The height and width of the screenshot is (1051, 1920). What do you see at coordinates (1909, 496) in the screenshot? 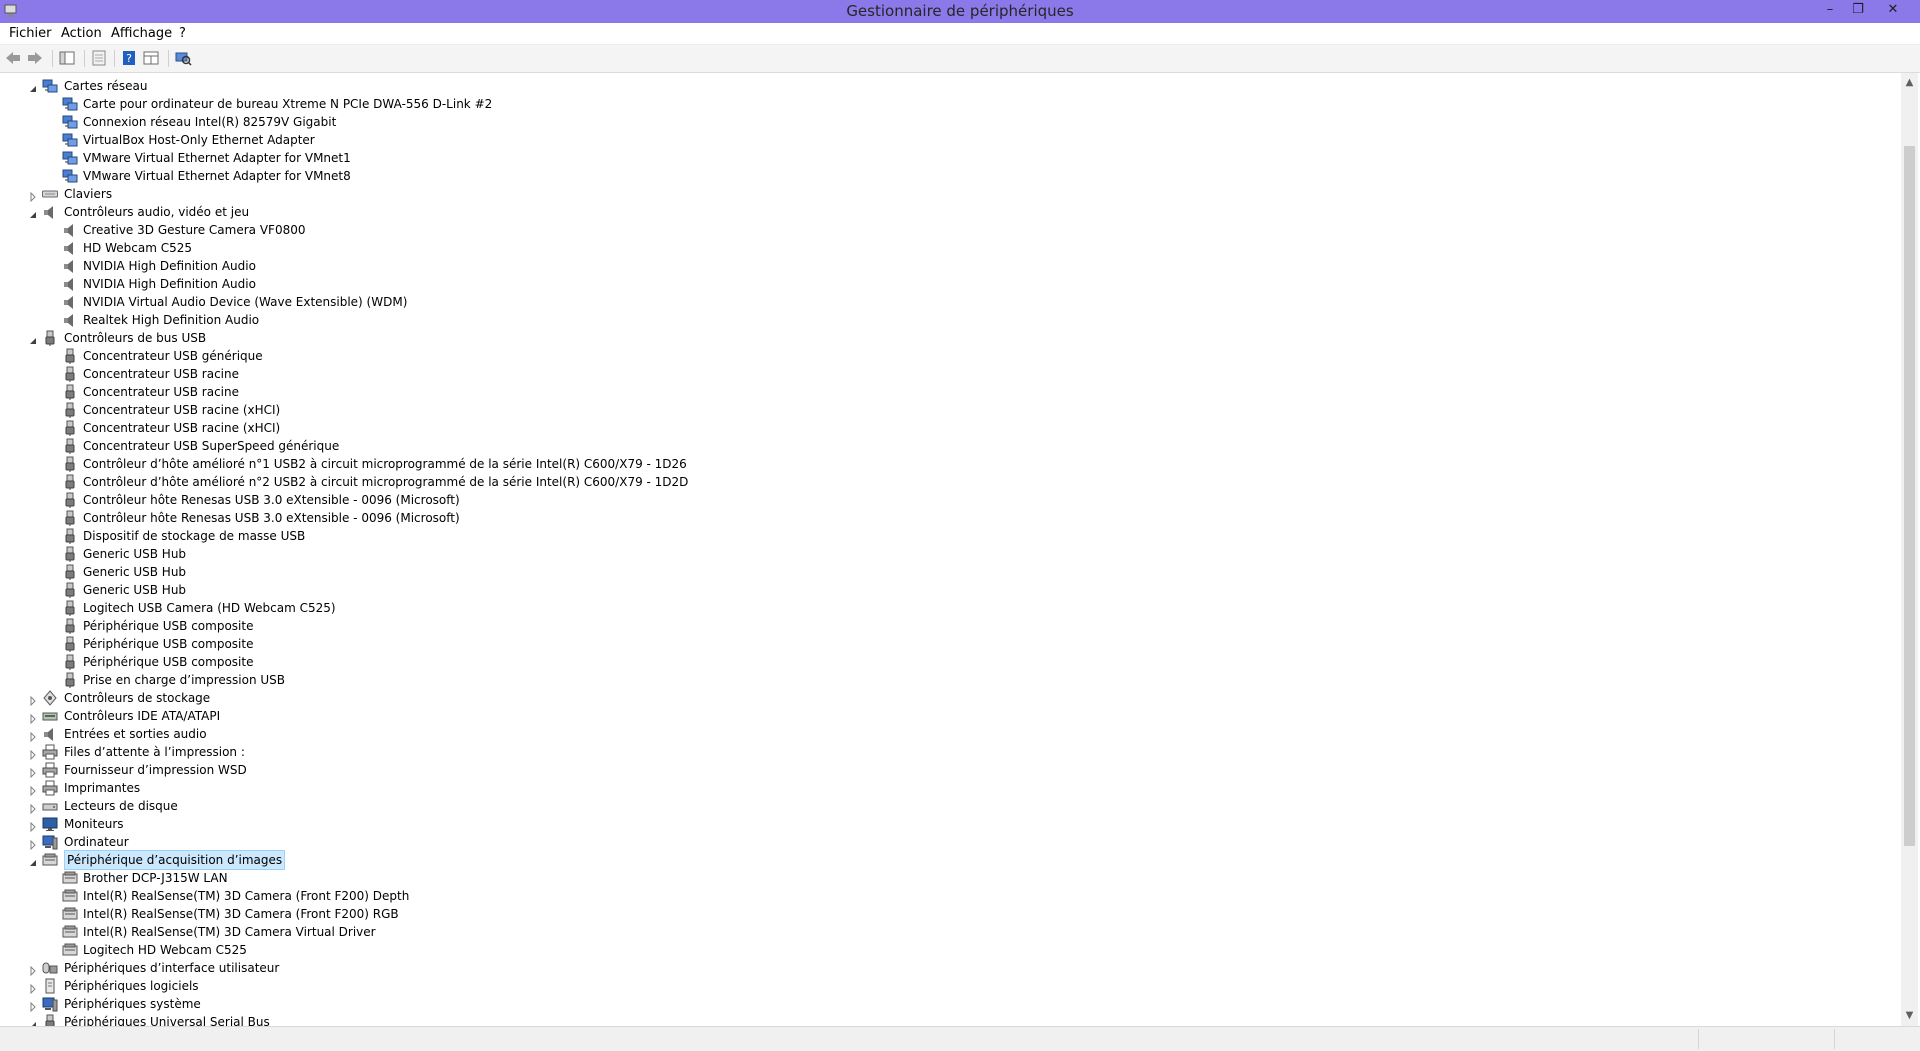
I see `scrollbar-thumb` at bounding box center [1909, 496].